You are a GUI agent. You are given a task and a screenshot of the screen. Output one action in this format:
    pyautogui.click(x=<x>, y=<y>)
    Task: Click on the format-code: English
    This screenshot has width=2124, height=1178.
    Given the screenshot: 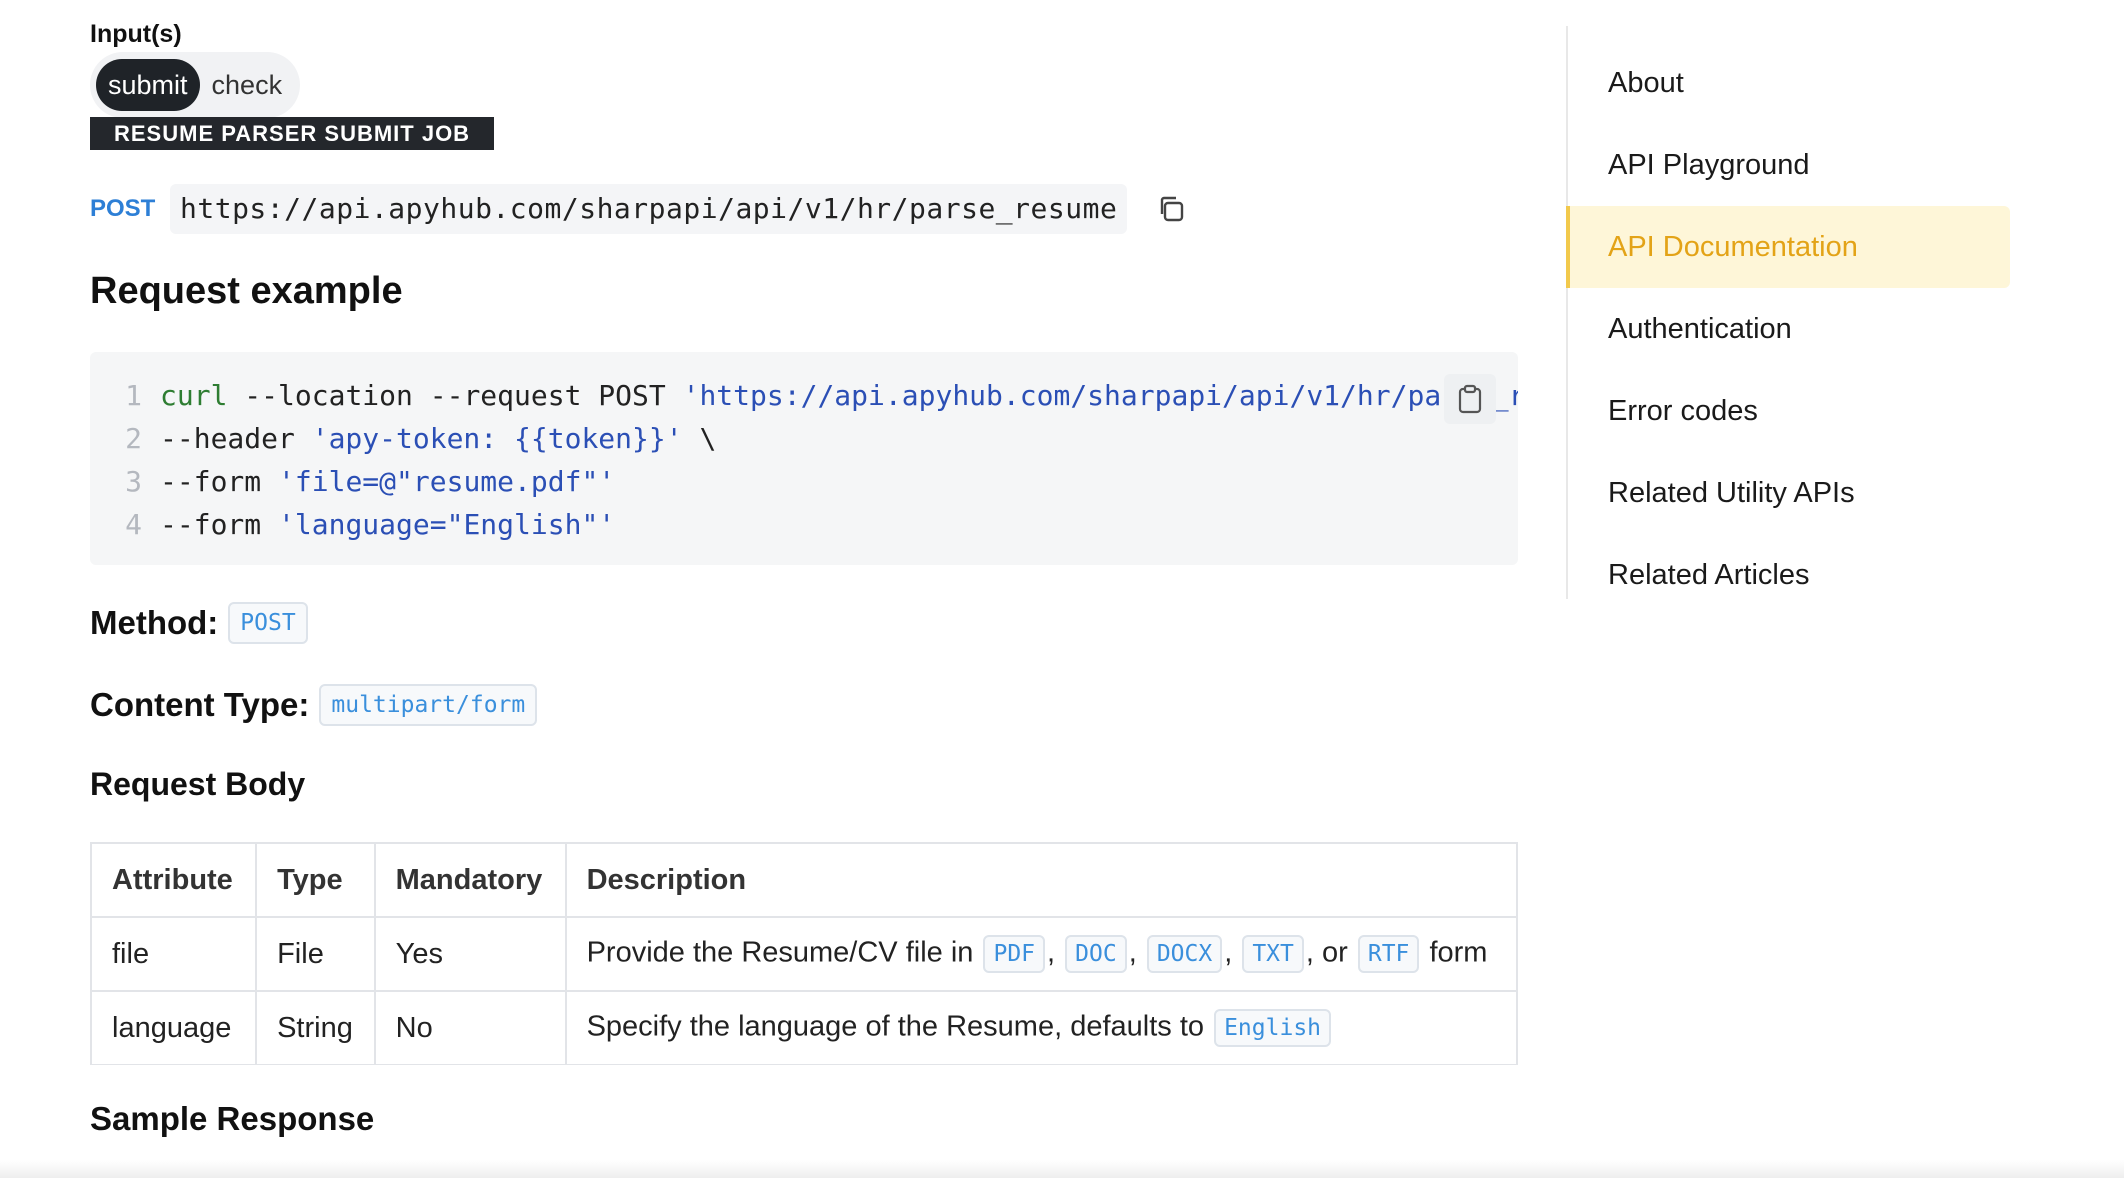 What is the action you would take?
    pyautogui.click(x=1273, y=1028)
    